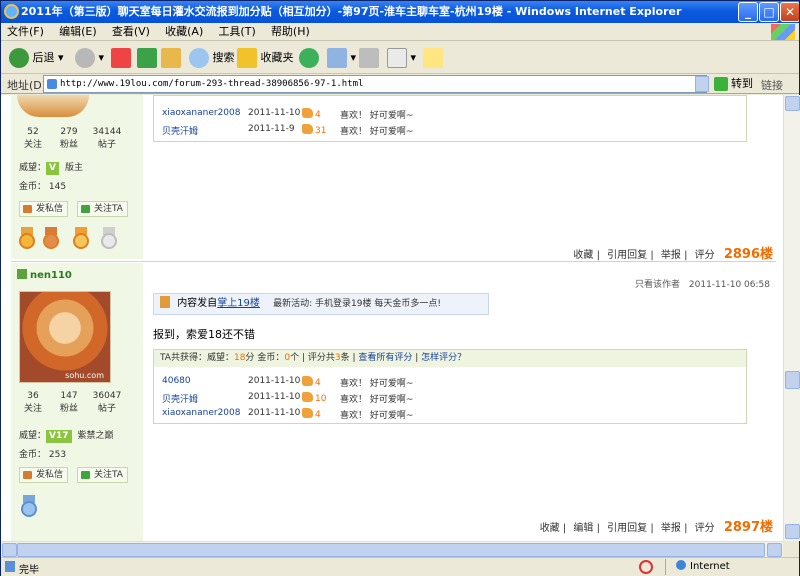 The width and height of the screenshot is (800, 576). I want to click on menu-tools: 工具(T), so click(236, 32).